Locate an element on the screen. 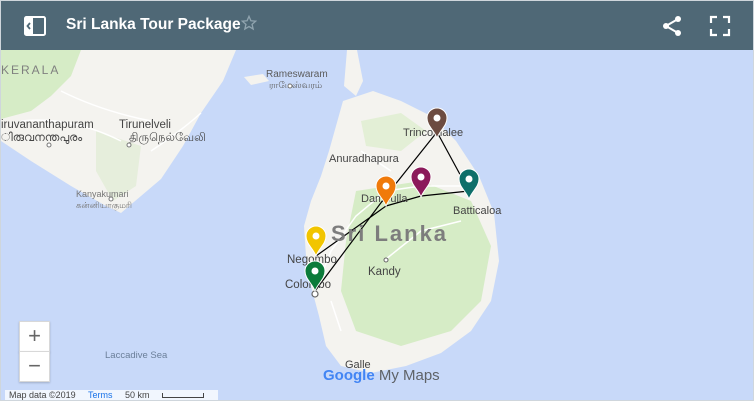  tirunelveli-tamil-label: திருநெல்வேலி is located at coordinates (167, 138).